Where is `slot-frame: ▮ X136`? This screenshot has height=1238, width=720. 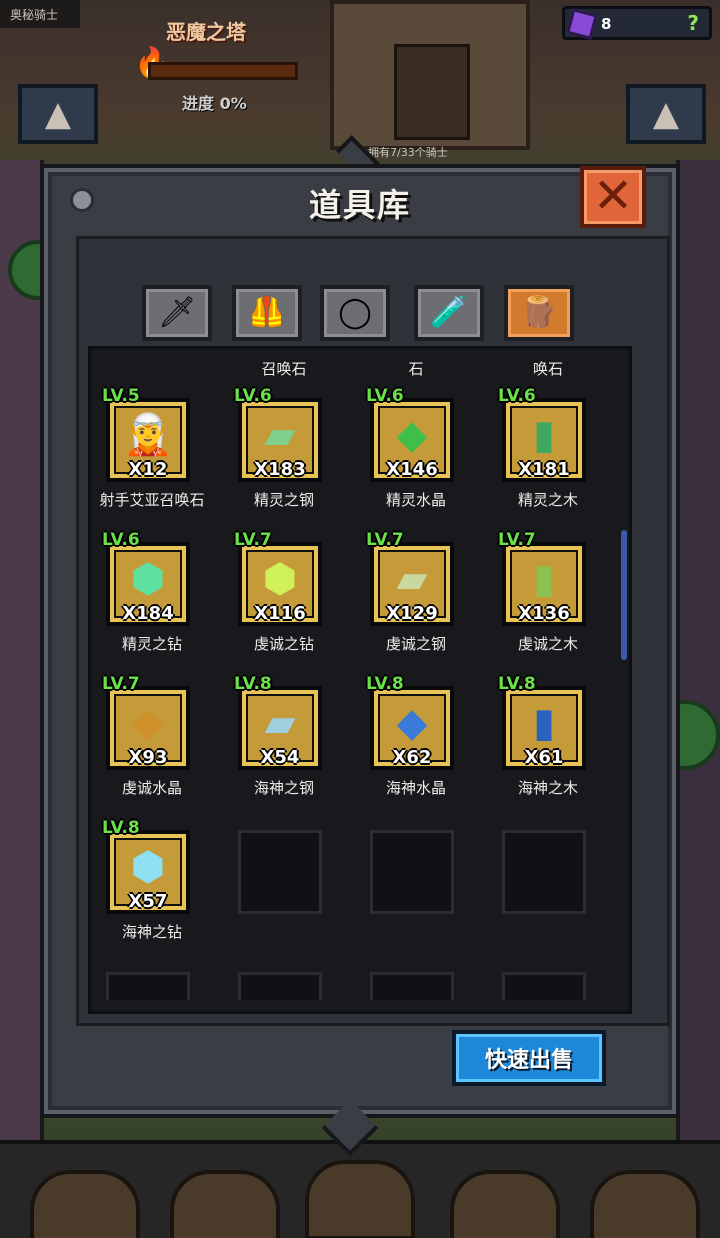 slot-frame: ▮ X136 is located at coordinates (544, 584).